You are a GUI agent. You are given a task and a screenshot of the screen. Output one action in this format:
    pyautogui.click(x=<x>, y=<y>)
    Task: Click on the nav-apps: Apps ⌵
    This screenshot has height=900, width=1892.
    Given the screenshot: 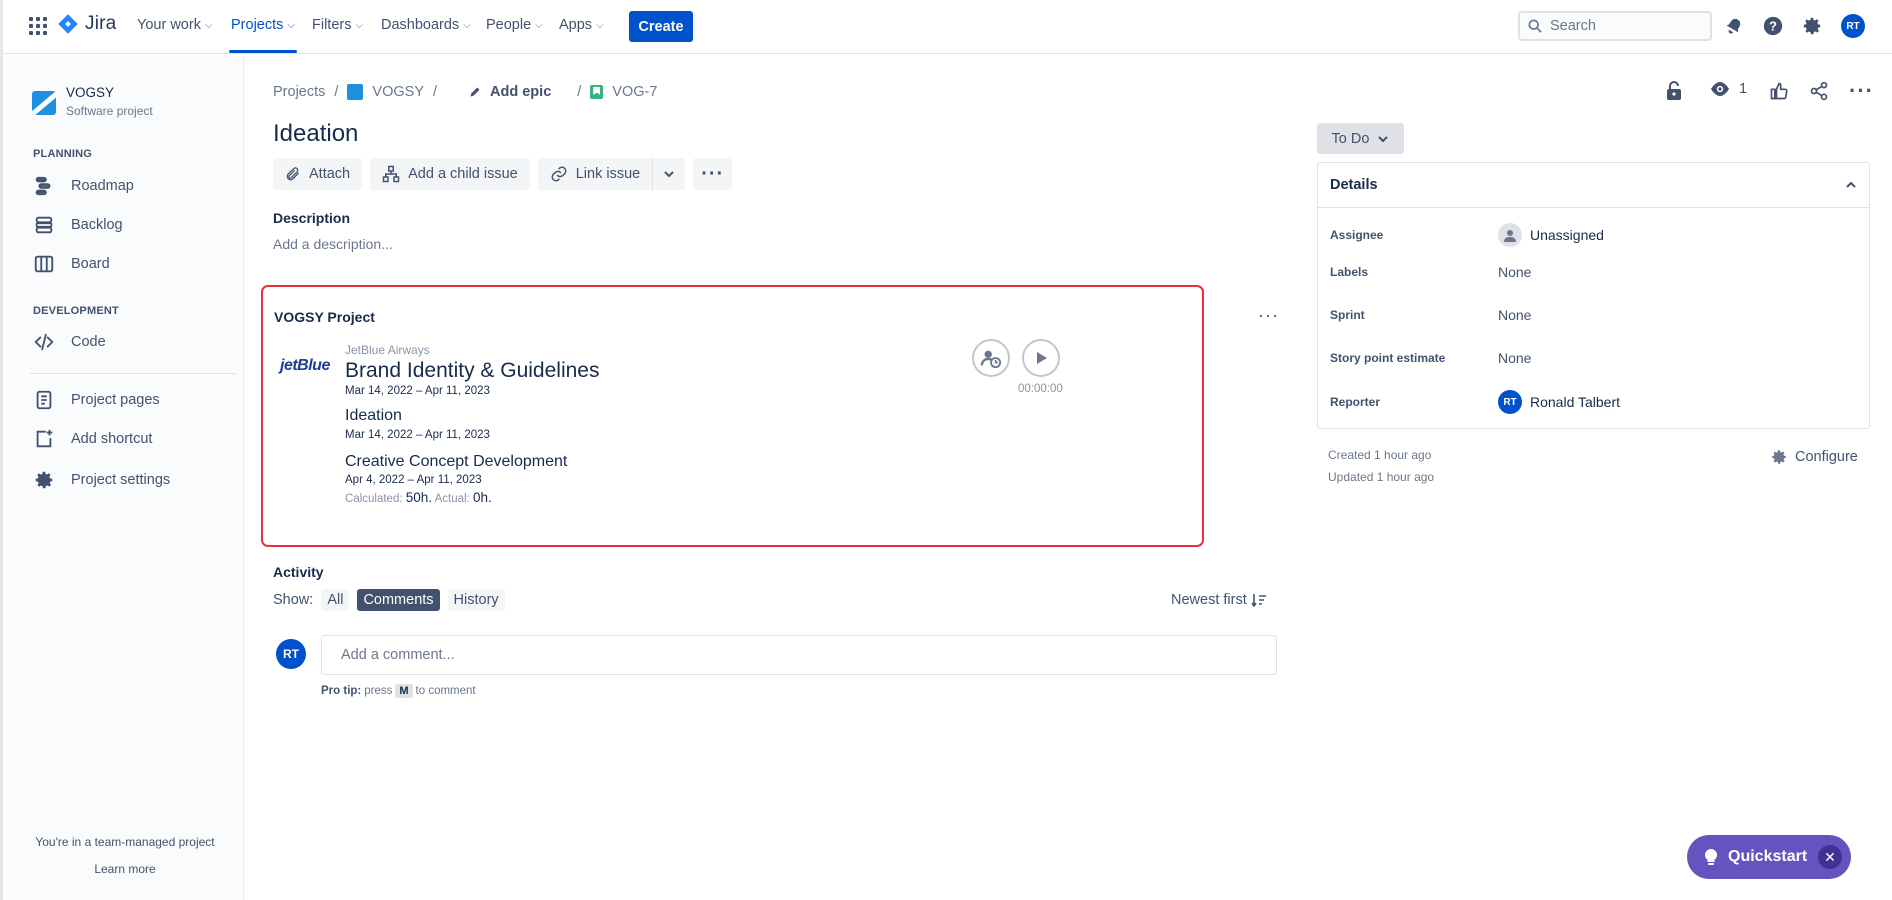 What is the action you would take?
    pyautogui.click(x=581, y=25)
    